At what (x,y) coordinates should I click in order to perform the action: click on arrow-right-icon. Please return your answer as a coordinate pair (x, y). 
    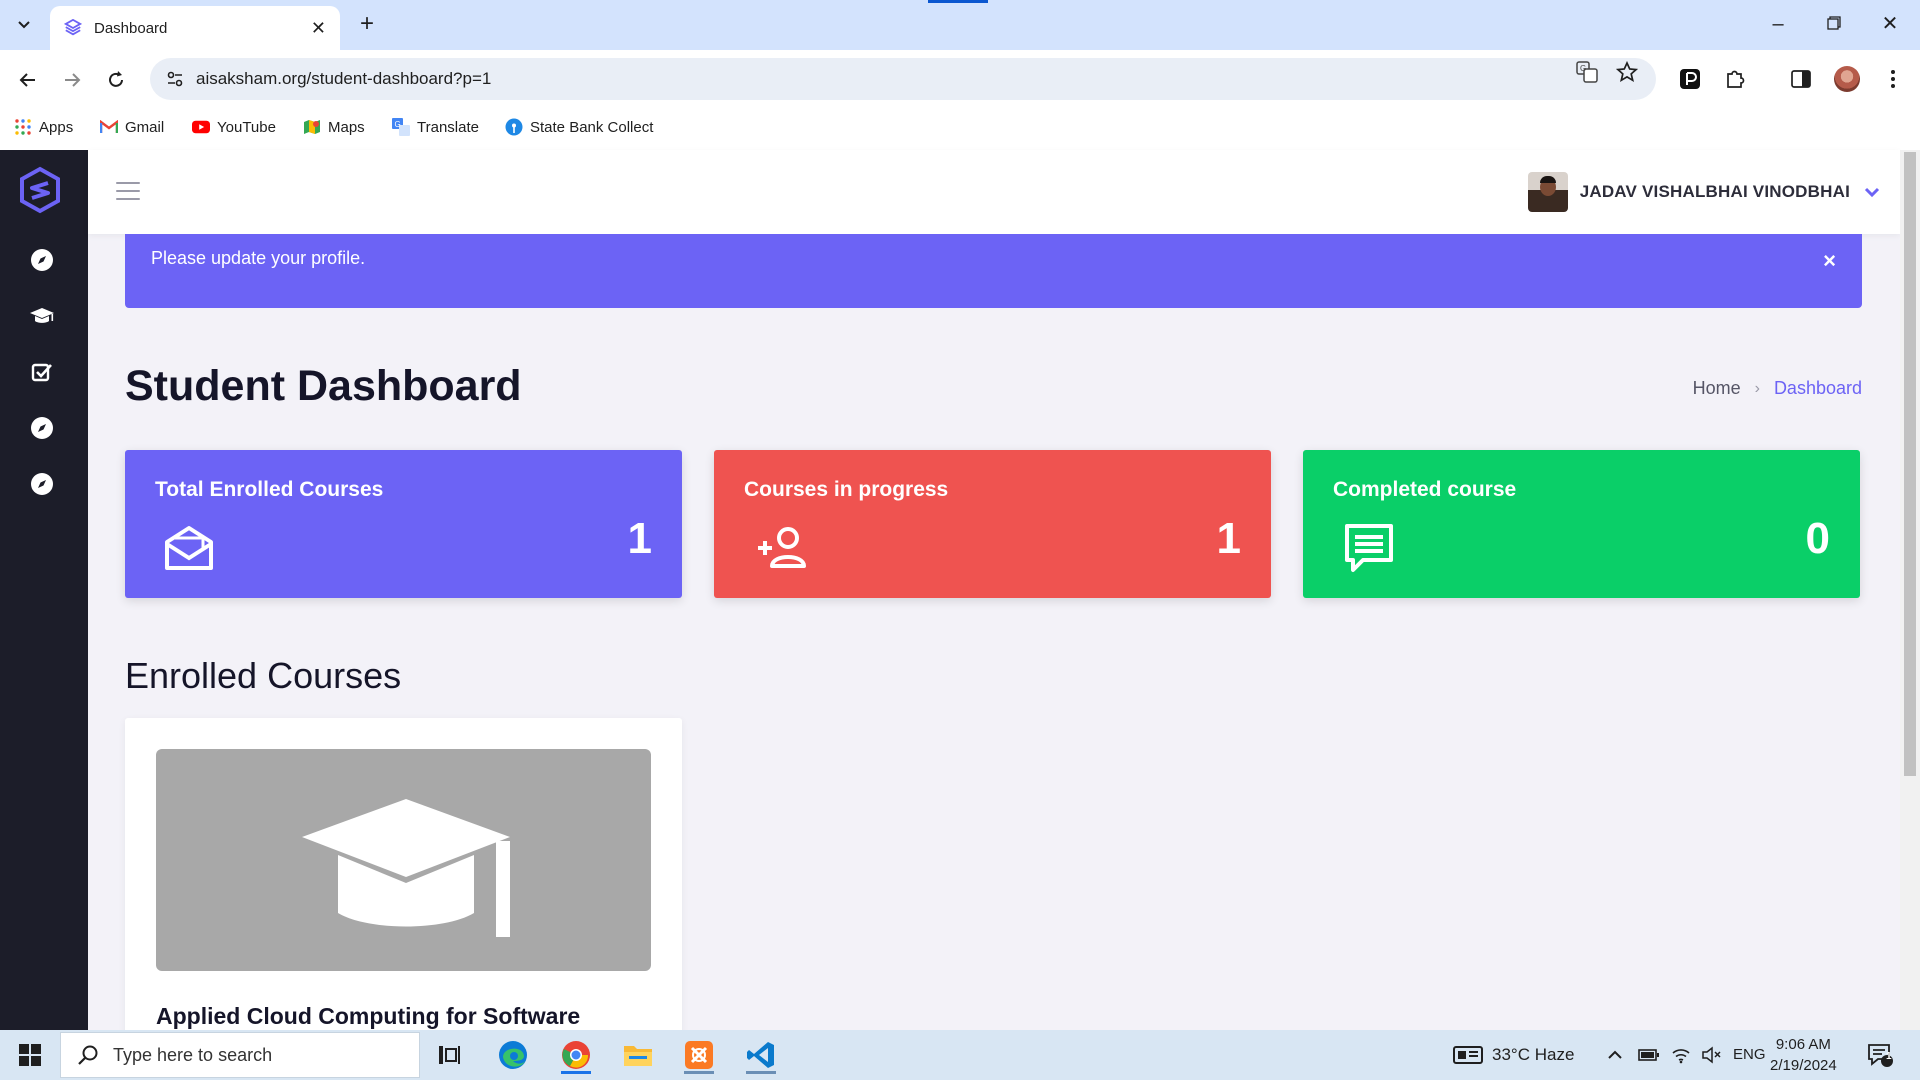
    Looking at the image, I should click on (73, 80).